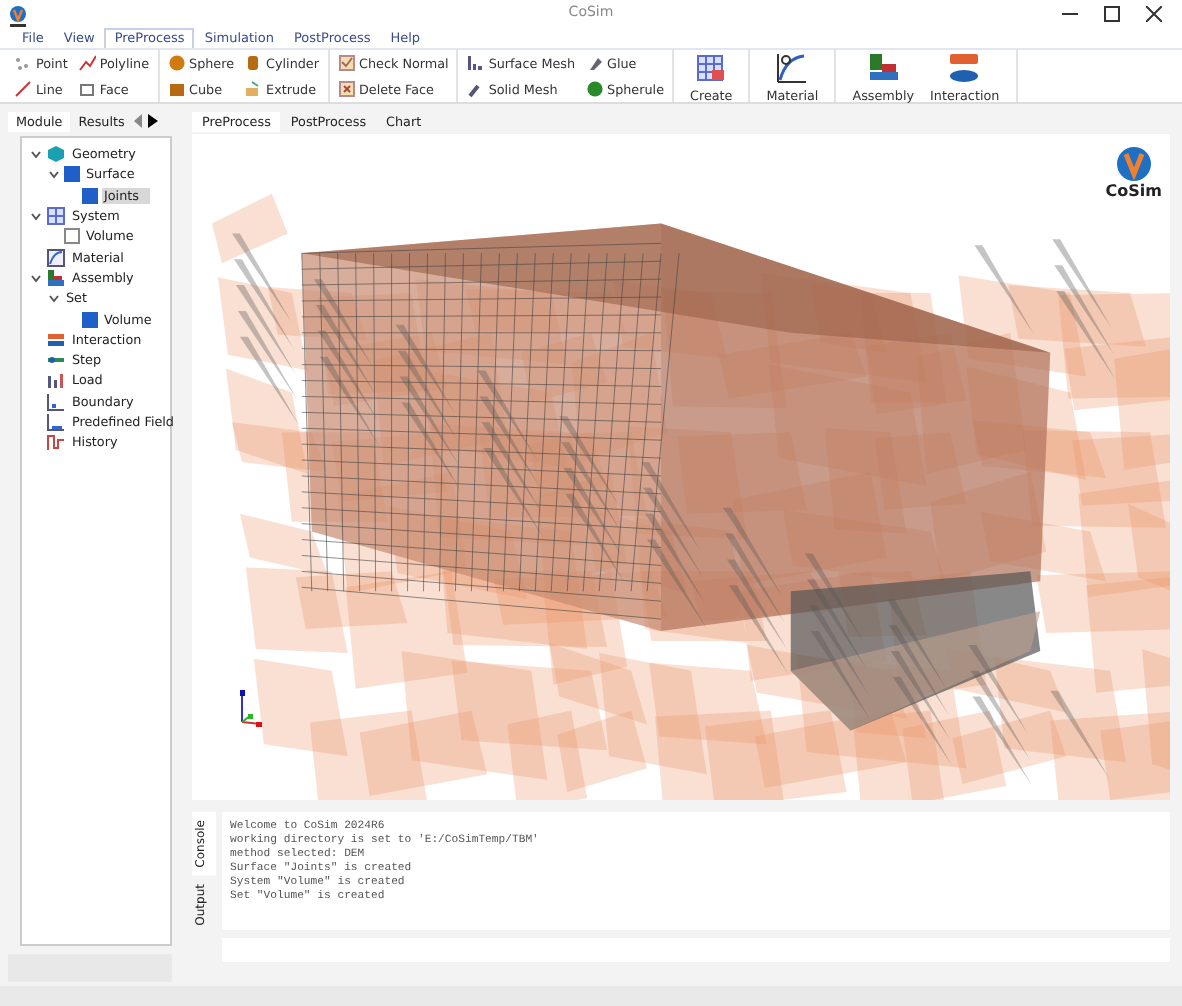 Image resolution: width=1182 pixels, height=1006 pixels. I want to click on sphere-icon, so click(176, 63).